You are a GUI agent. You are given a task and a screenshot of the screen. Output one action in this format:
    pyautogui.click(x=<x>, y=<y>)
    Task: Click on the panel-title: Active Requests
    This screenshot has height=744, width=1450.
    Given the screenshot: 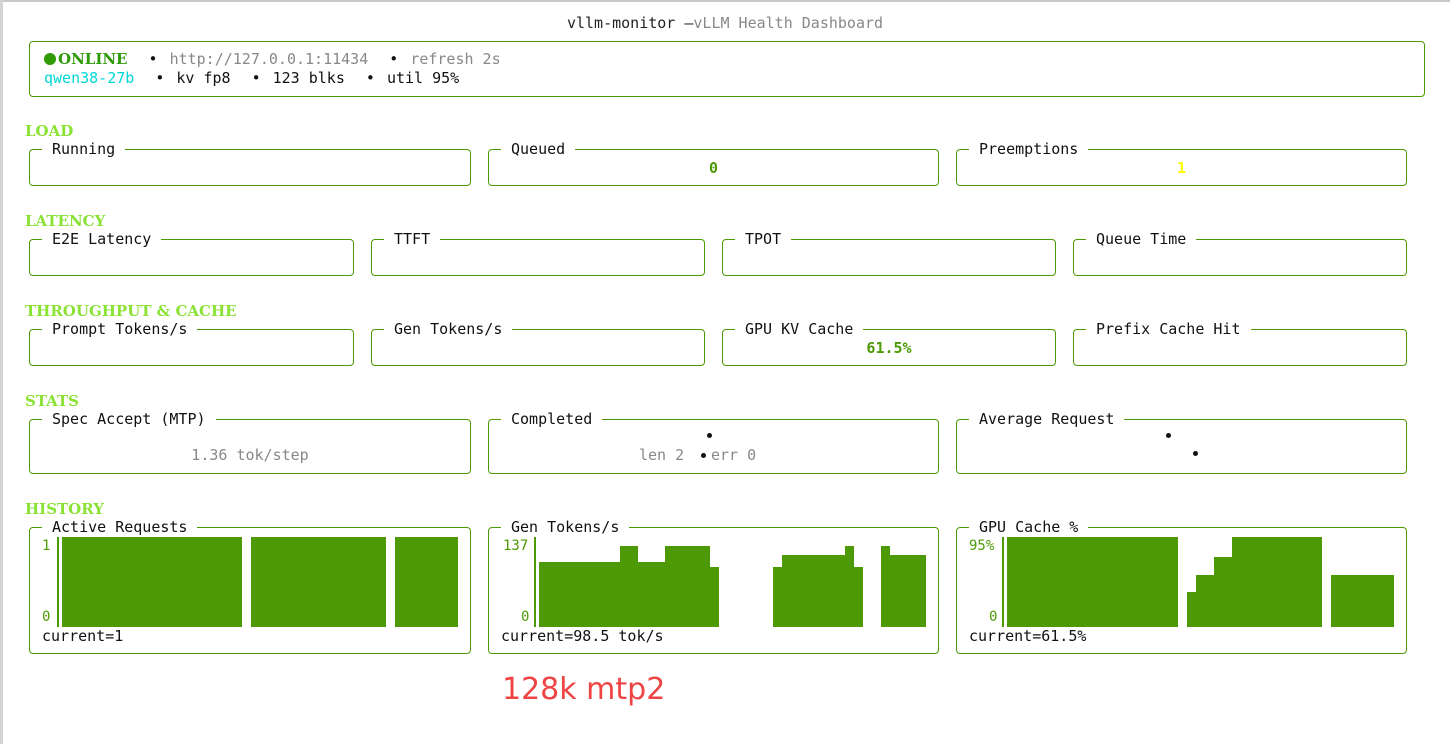 What is the action you would take?
    pyautogui.click(x=120, y=527)
    